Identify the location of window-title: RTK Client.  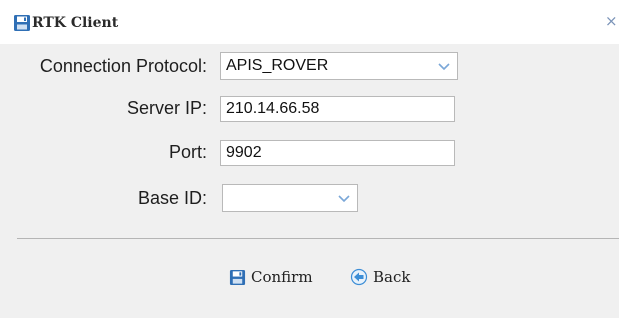
(75, 23).